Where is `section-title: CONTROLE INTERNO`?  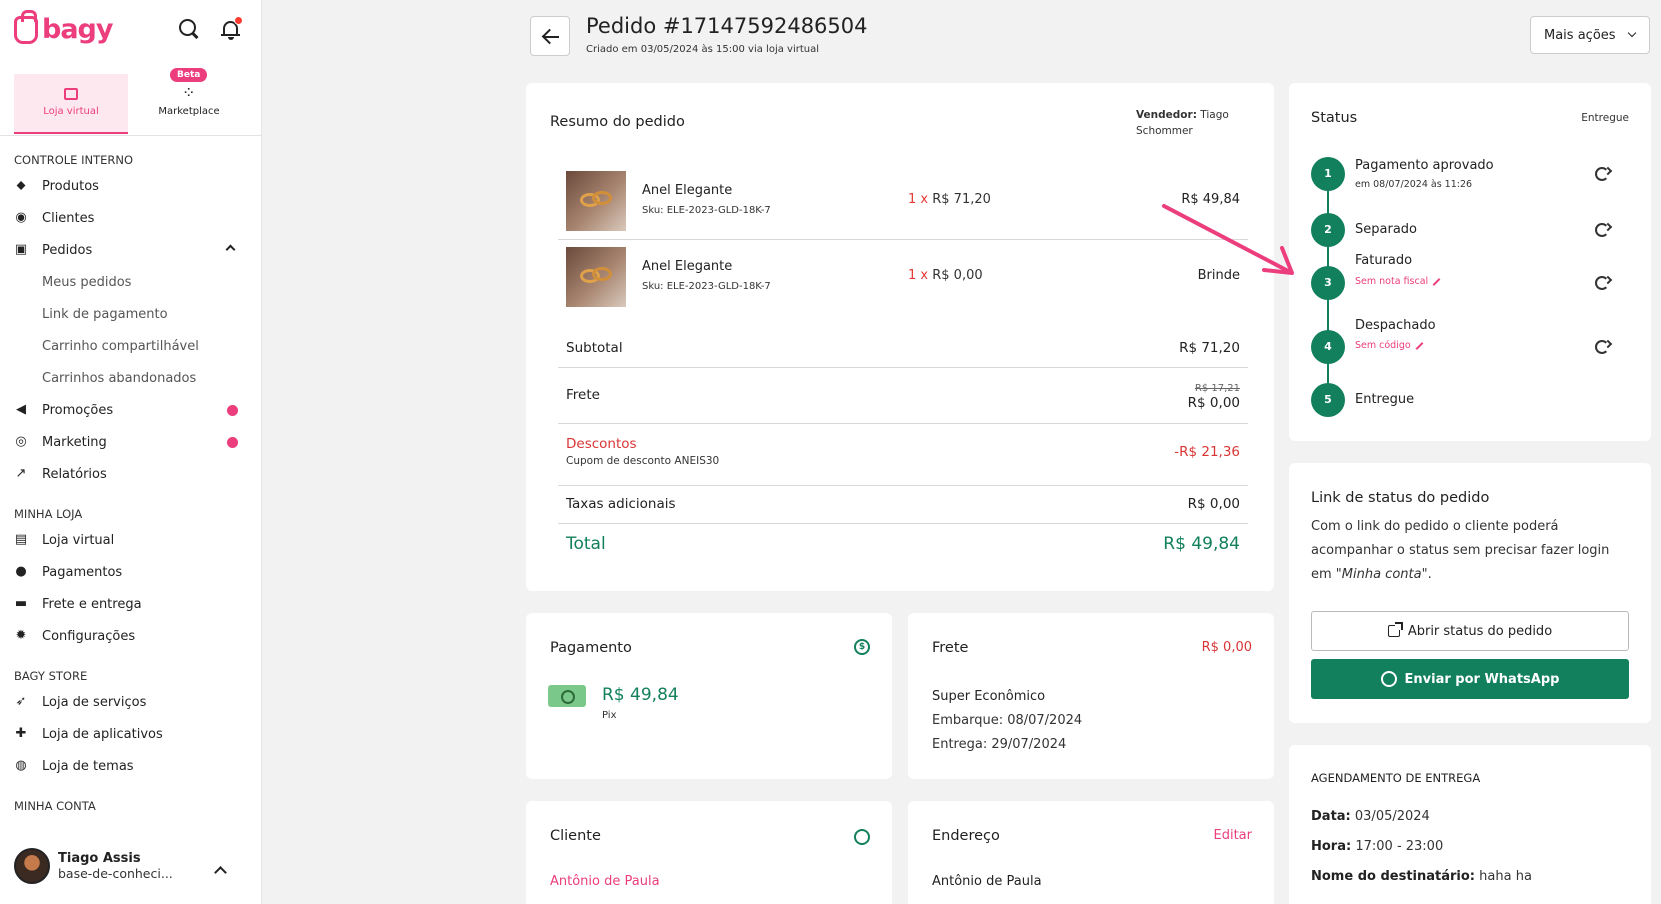
section-title: CONTROLE INTERNO is located at coordinates (74, 160).